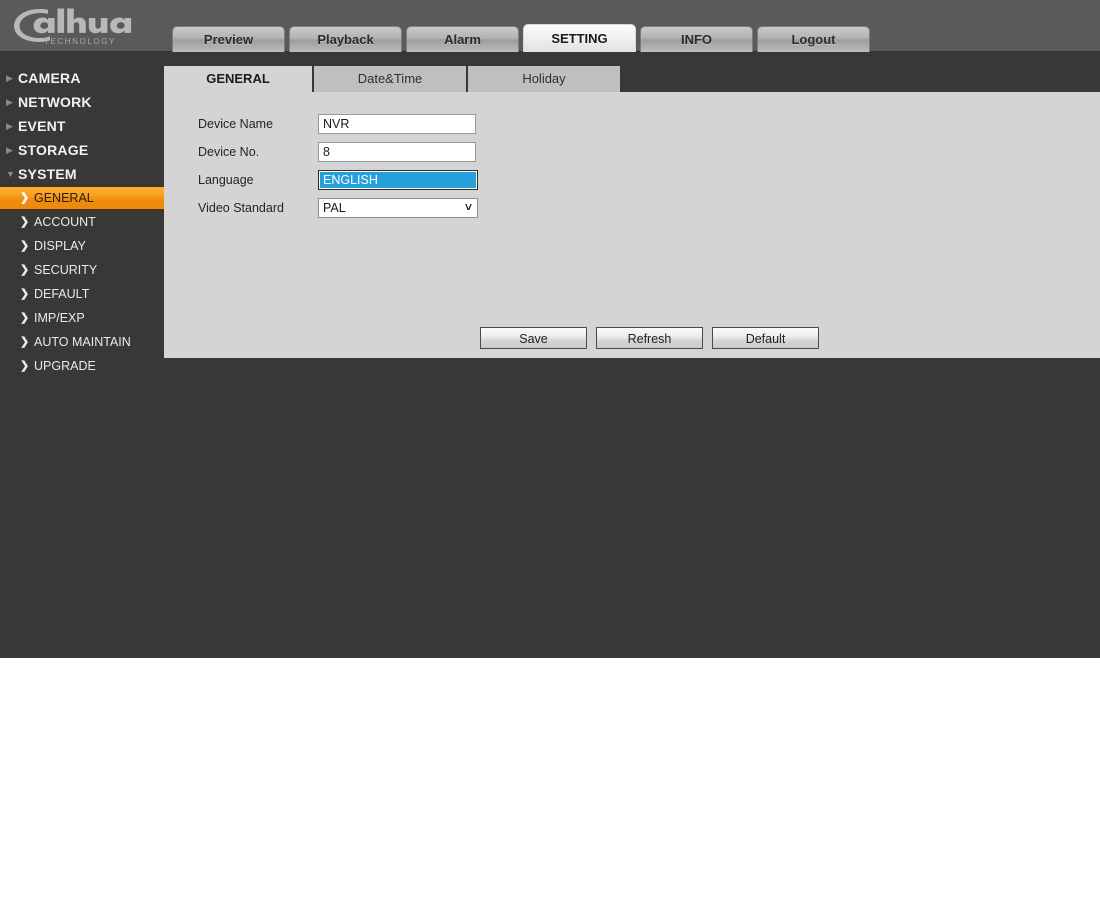  I want to click on sidebar-item-imp-exp: ❯ IMP/EXP, so click(82, 318).